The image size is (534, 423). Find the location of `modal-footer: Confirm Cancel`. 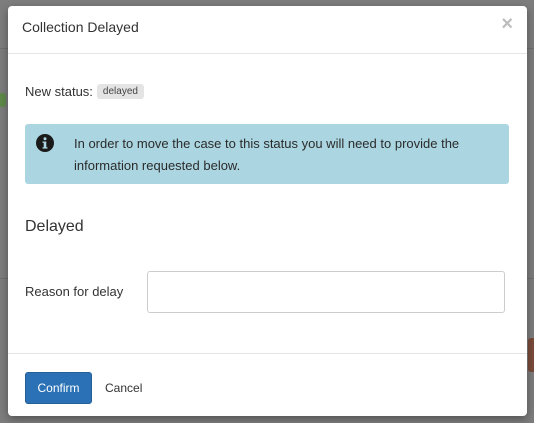

modal-footer: Confirm Cancel is located at coordinates (267, 384).